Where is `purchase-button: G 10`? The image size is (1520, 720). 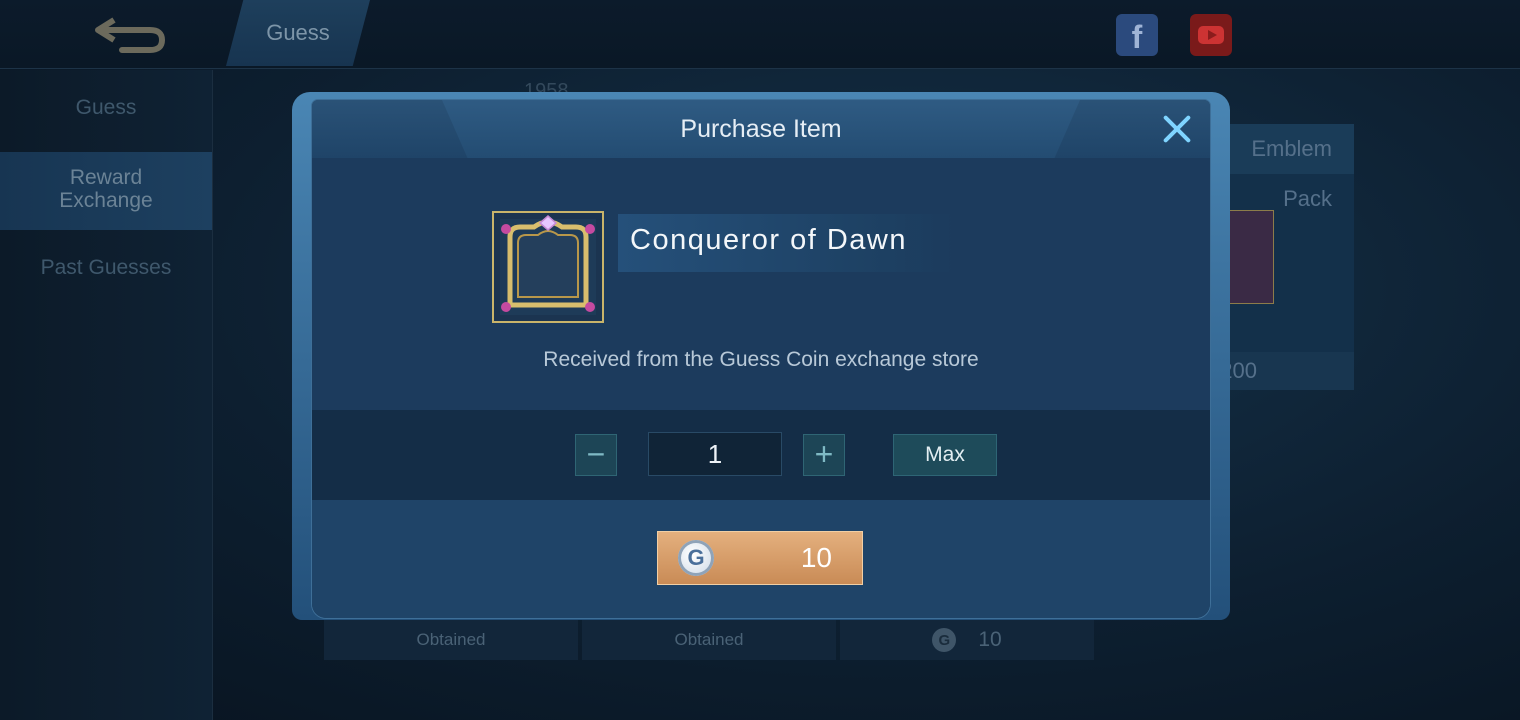
purchase-button: G 10 is located at coordinates (760, 558).